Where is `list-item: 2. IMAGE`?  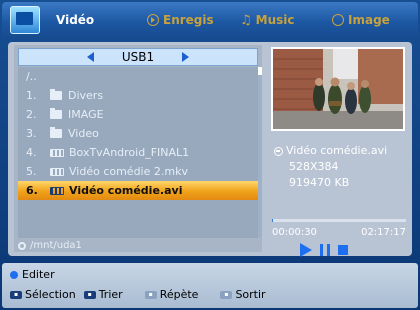 list-item: 2. IMAGE is located at coordinates (138, 114).